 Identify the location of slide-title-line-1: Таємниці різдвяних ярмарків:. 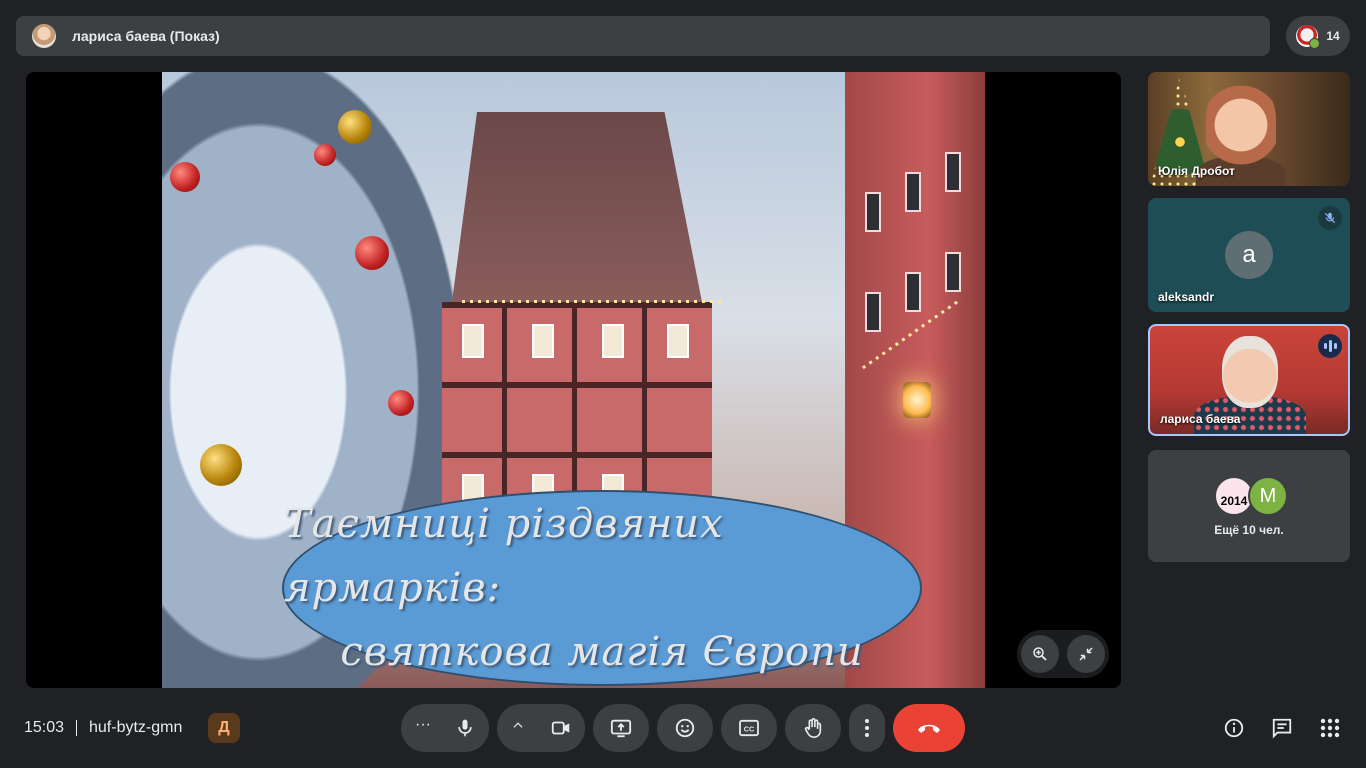
(504, 556).